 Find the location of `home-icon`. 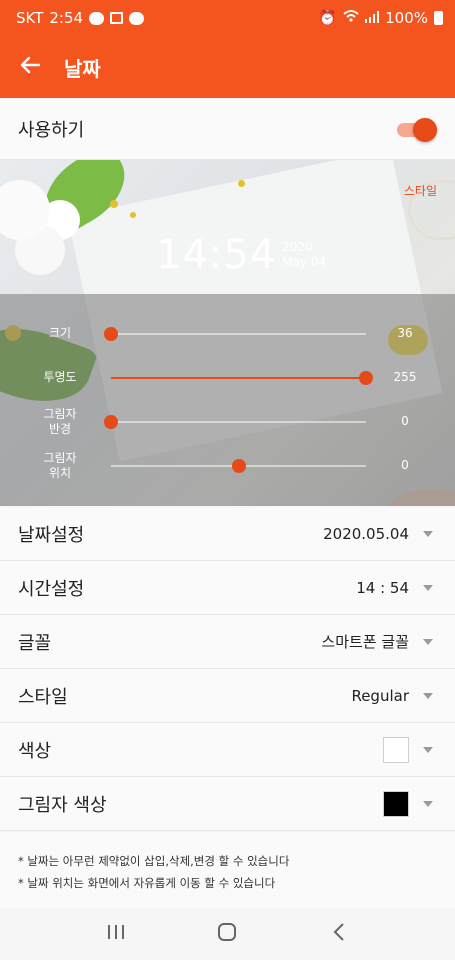

home-icon is located at coordinates (227, 934).